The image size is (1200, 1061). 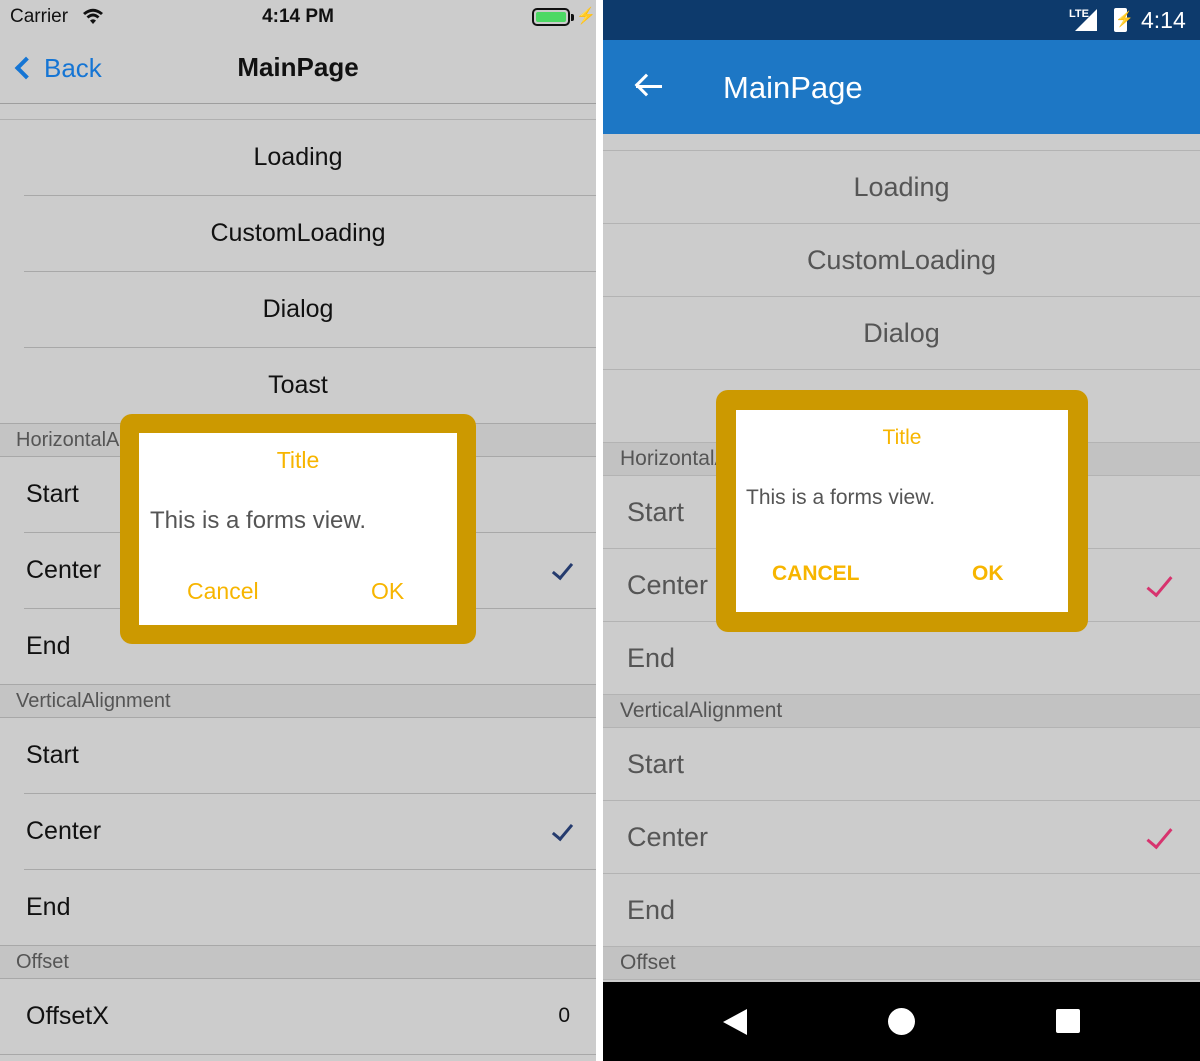 What do you see at coordinates (564, 1015) in the screenshot?
I see `offset-x-value: 0` at bounding box center [564, 1015].